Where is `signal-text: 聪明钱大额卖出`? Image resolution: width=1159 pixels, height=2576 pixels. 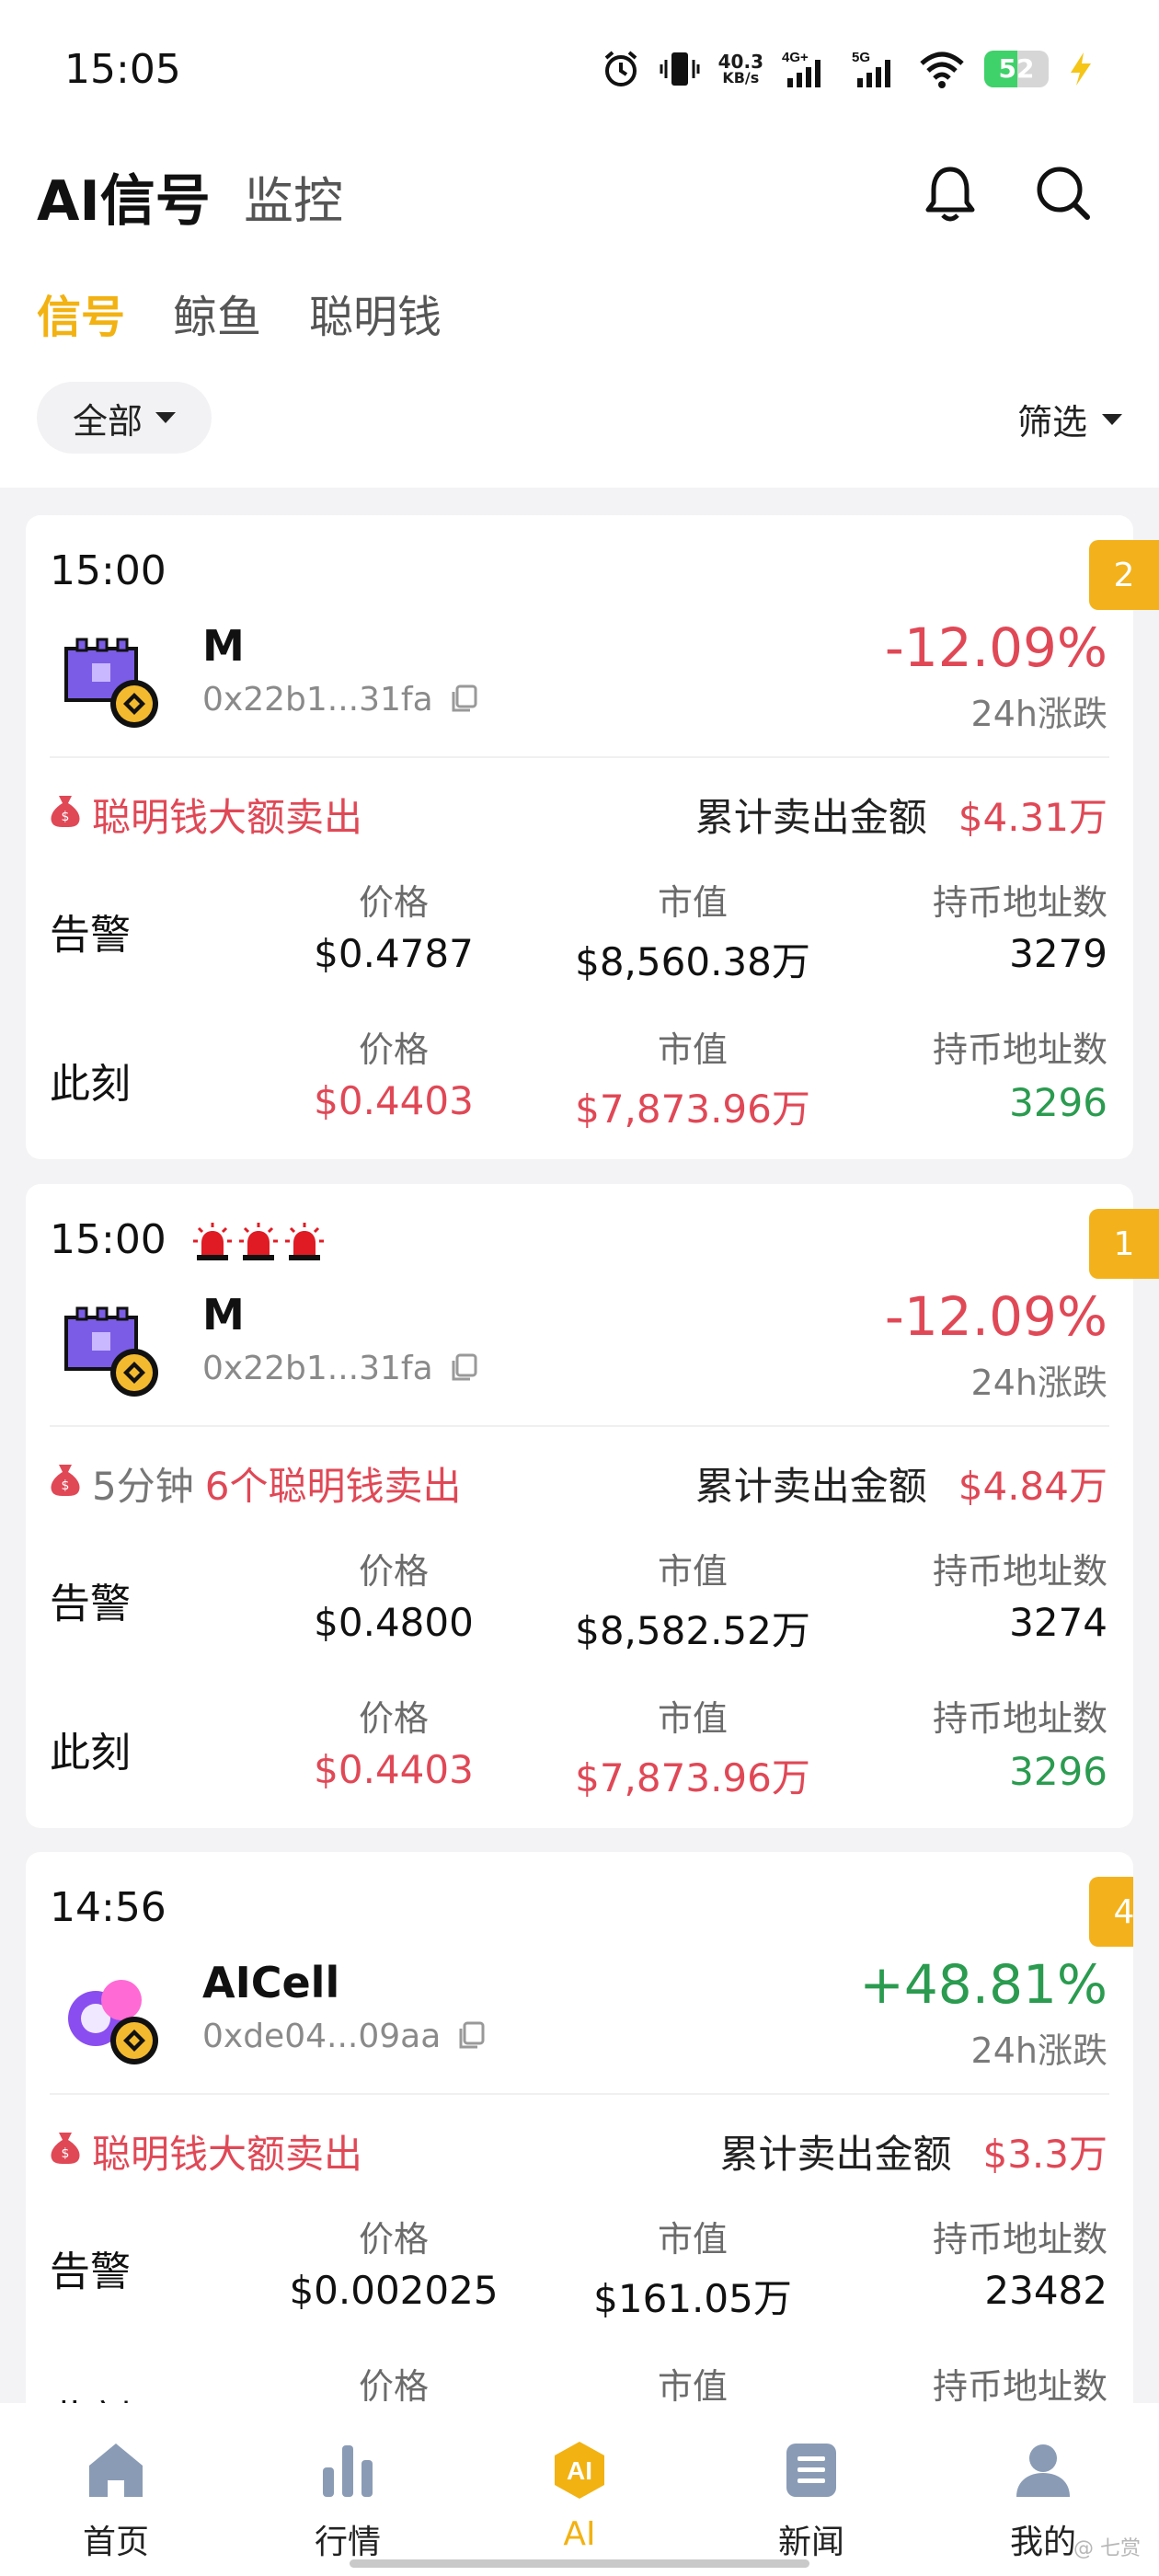 signal-text: 聪明钱大额卖出 is located at coordinates (227, 2154).